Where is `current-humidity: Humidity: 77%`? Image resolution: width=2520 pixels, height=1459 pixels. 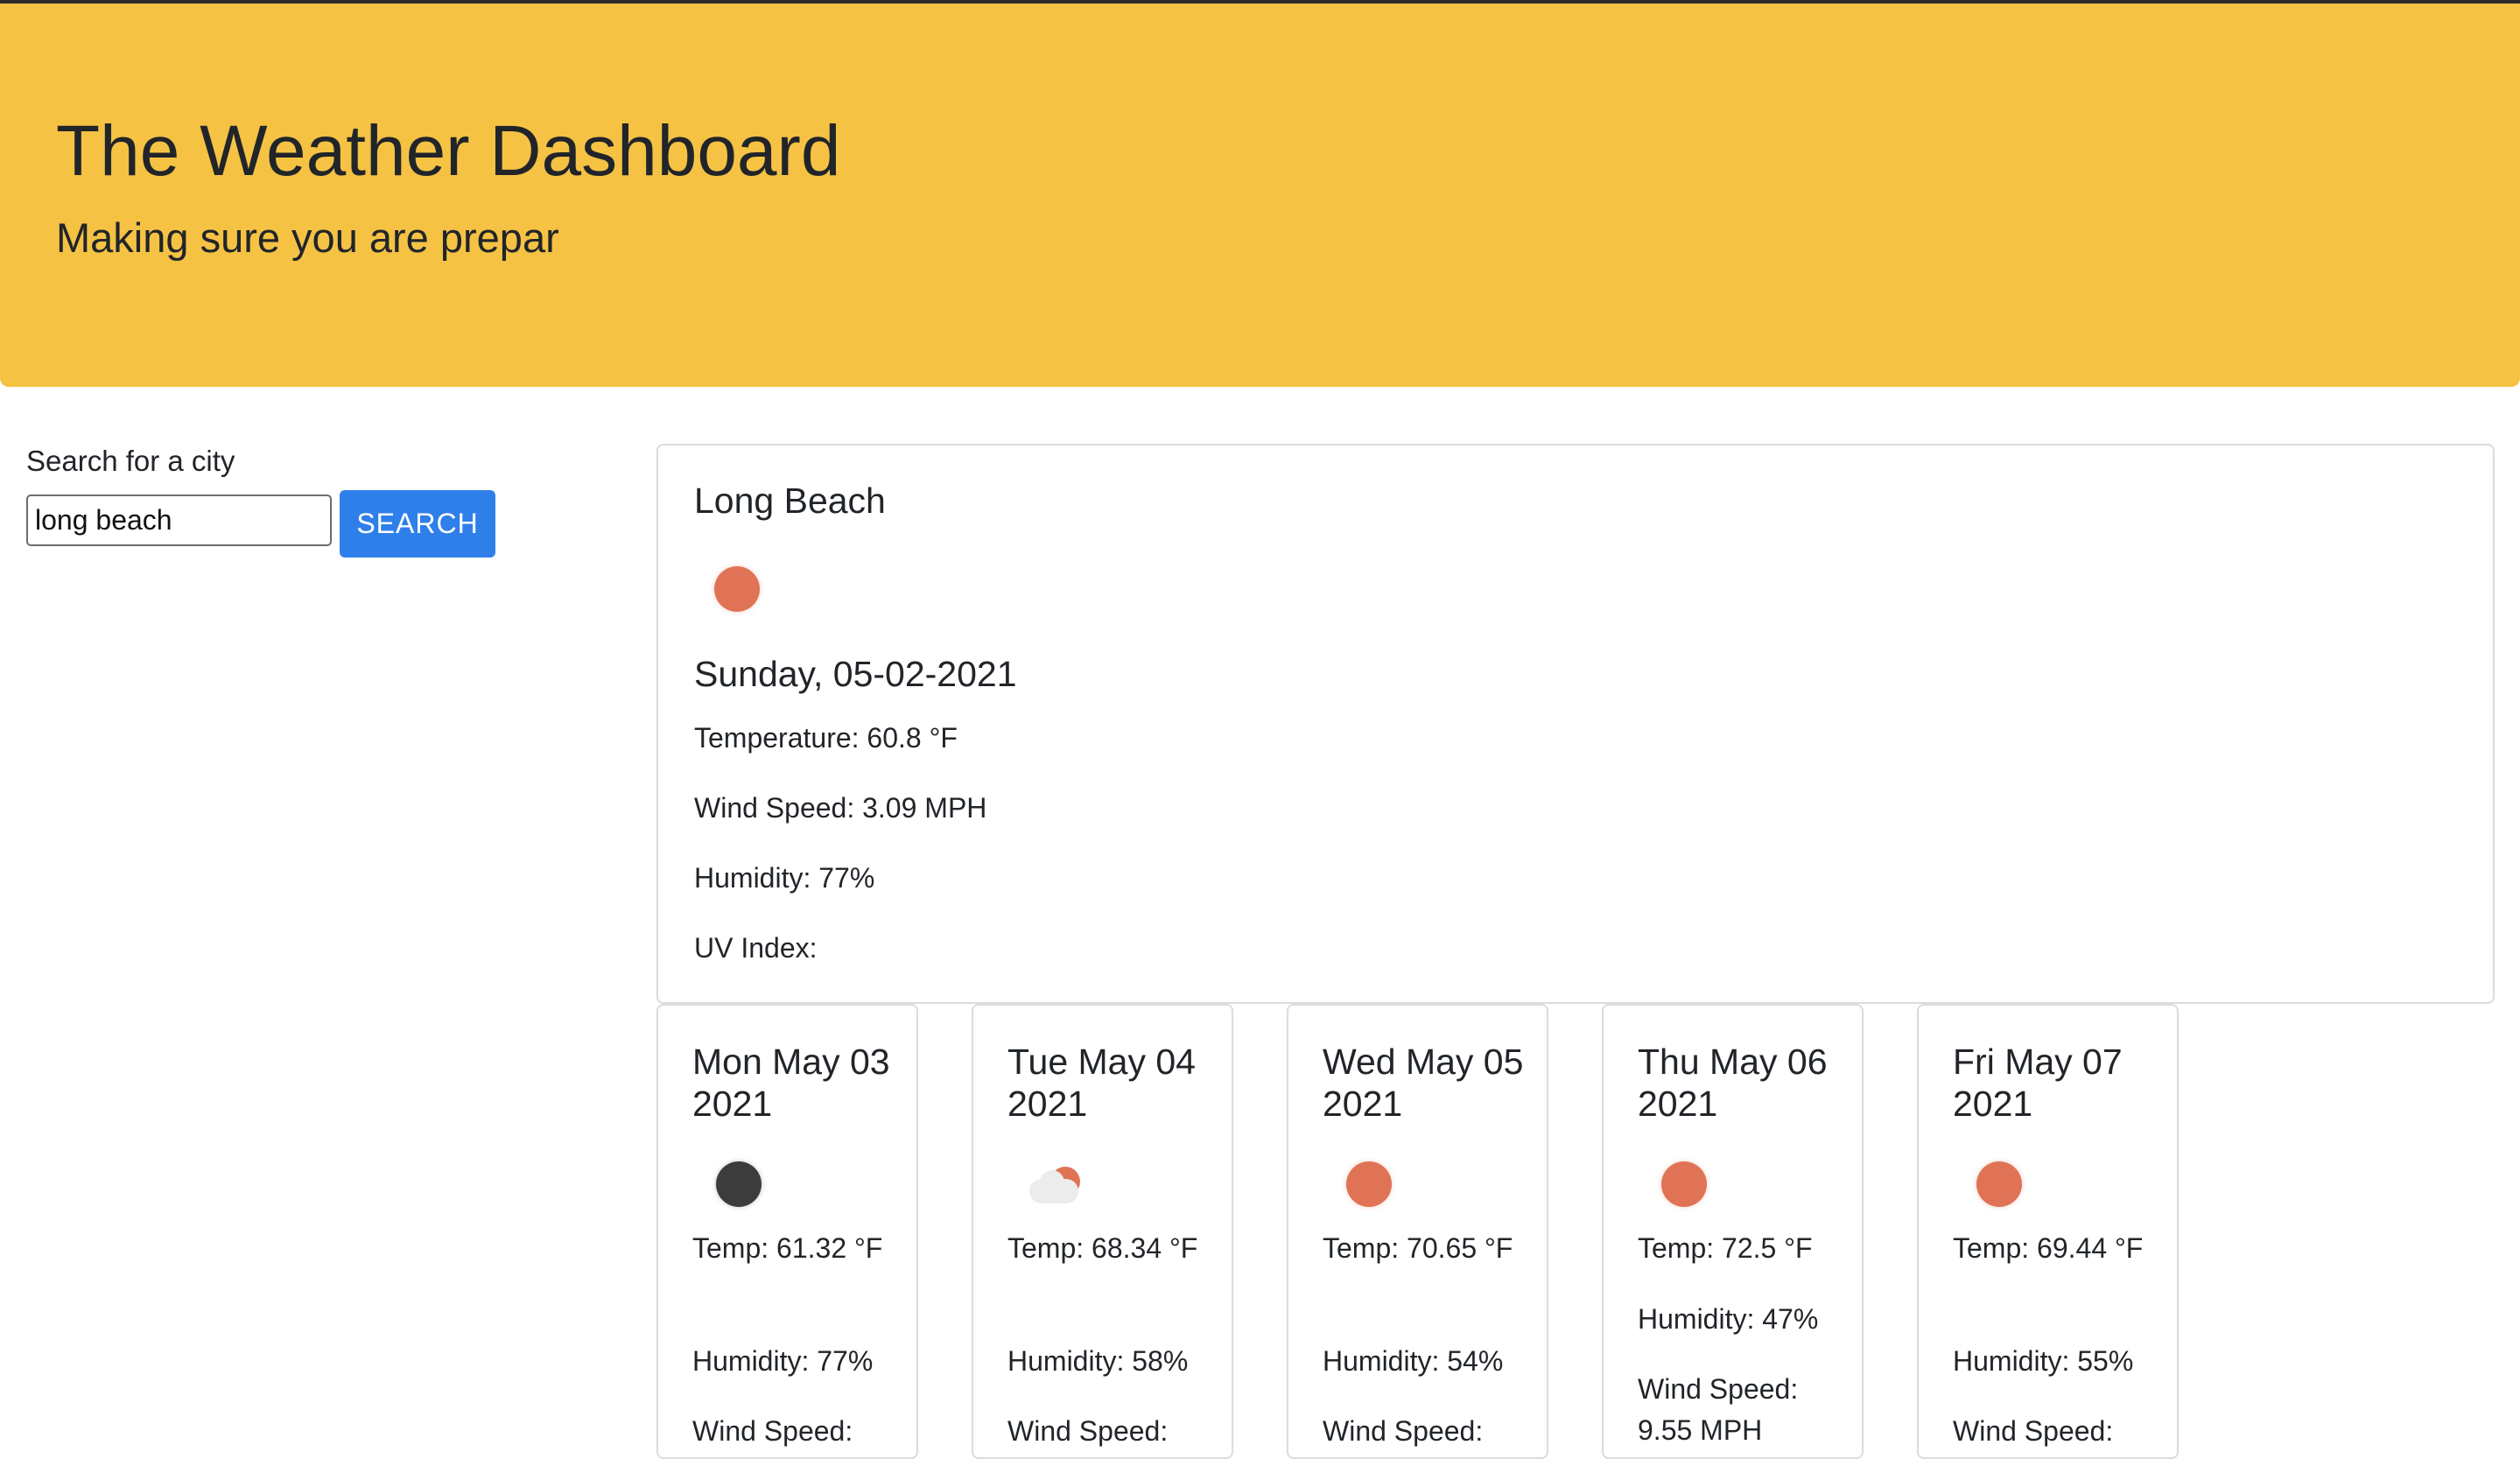
current-humidity: Humidity: 77% is located at coordinates (784, 878).